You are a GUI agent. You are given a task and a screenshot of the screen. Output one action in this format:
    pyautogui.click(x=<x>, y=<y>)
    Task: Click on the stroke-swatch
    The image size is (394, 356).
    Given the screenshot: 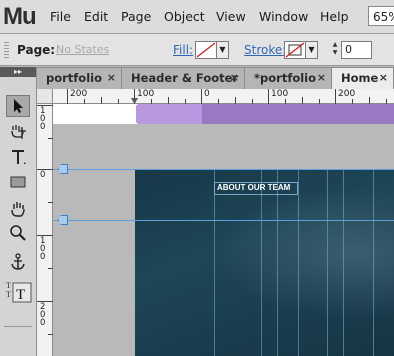 What is the action you would take?
    pyautogui.click(x=295, y=50)
    